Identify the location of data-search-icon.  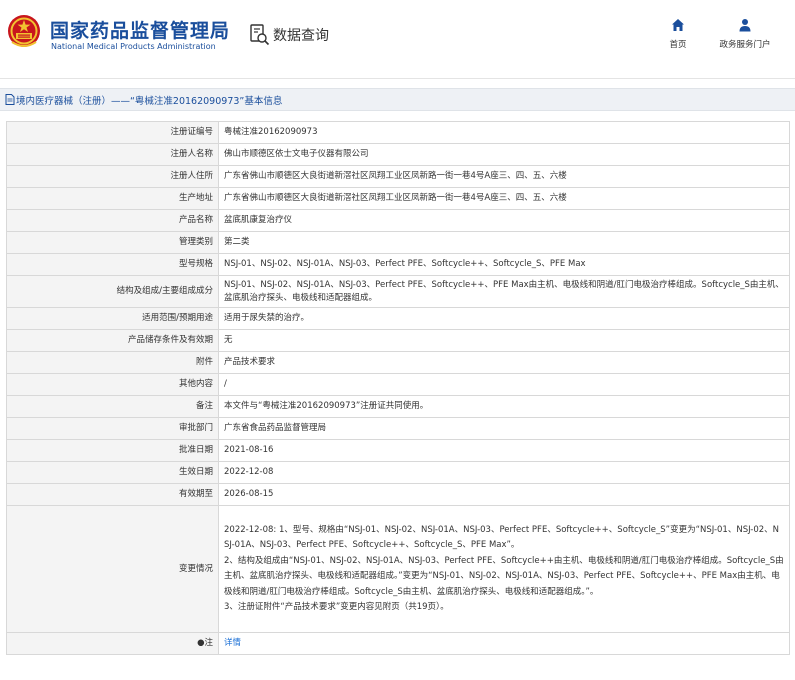
(260, 35).